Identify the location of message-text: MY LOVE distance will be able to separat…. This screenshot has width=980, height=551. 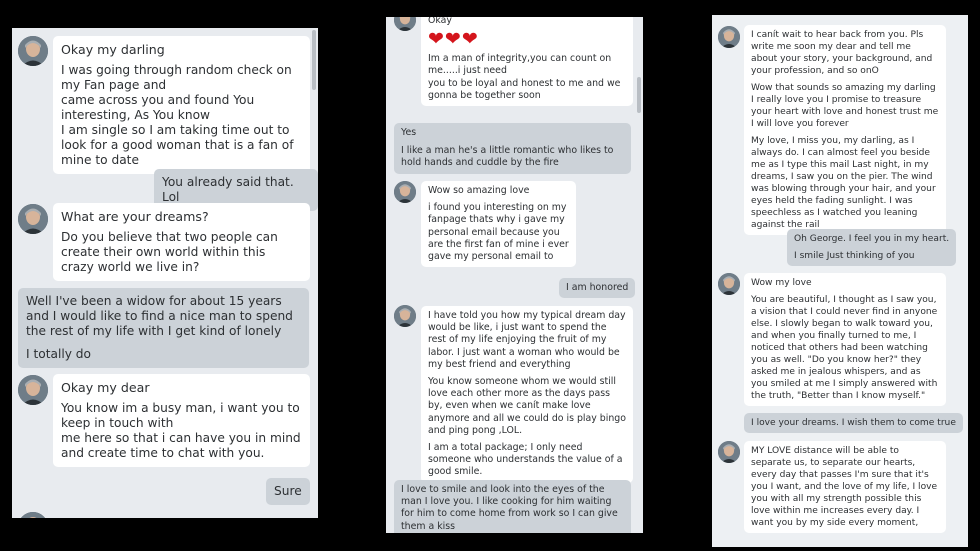
(844, 487).